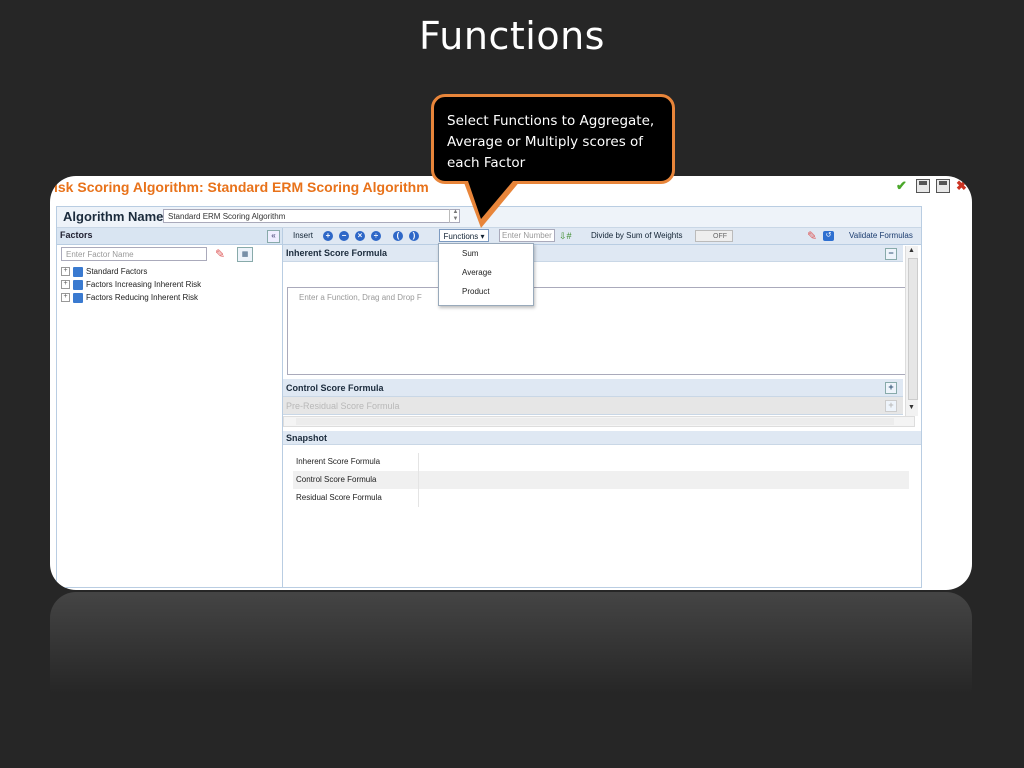 The width and height of the screenshot is (1024, 768). I want to click on divide-icon: ÷, so click(376, 236).